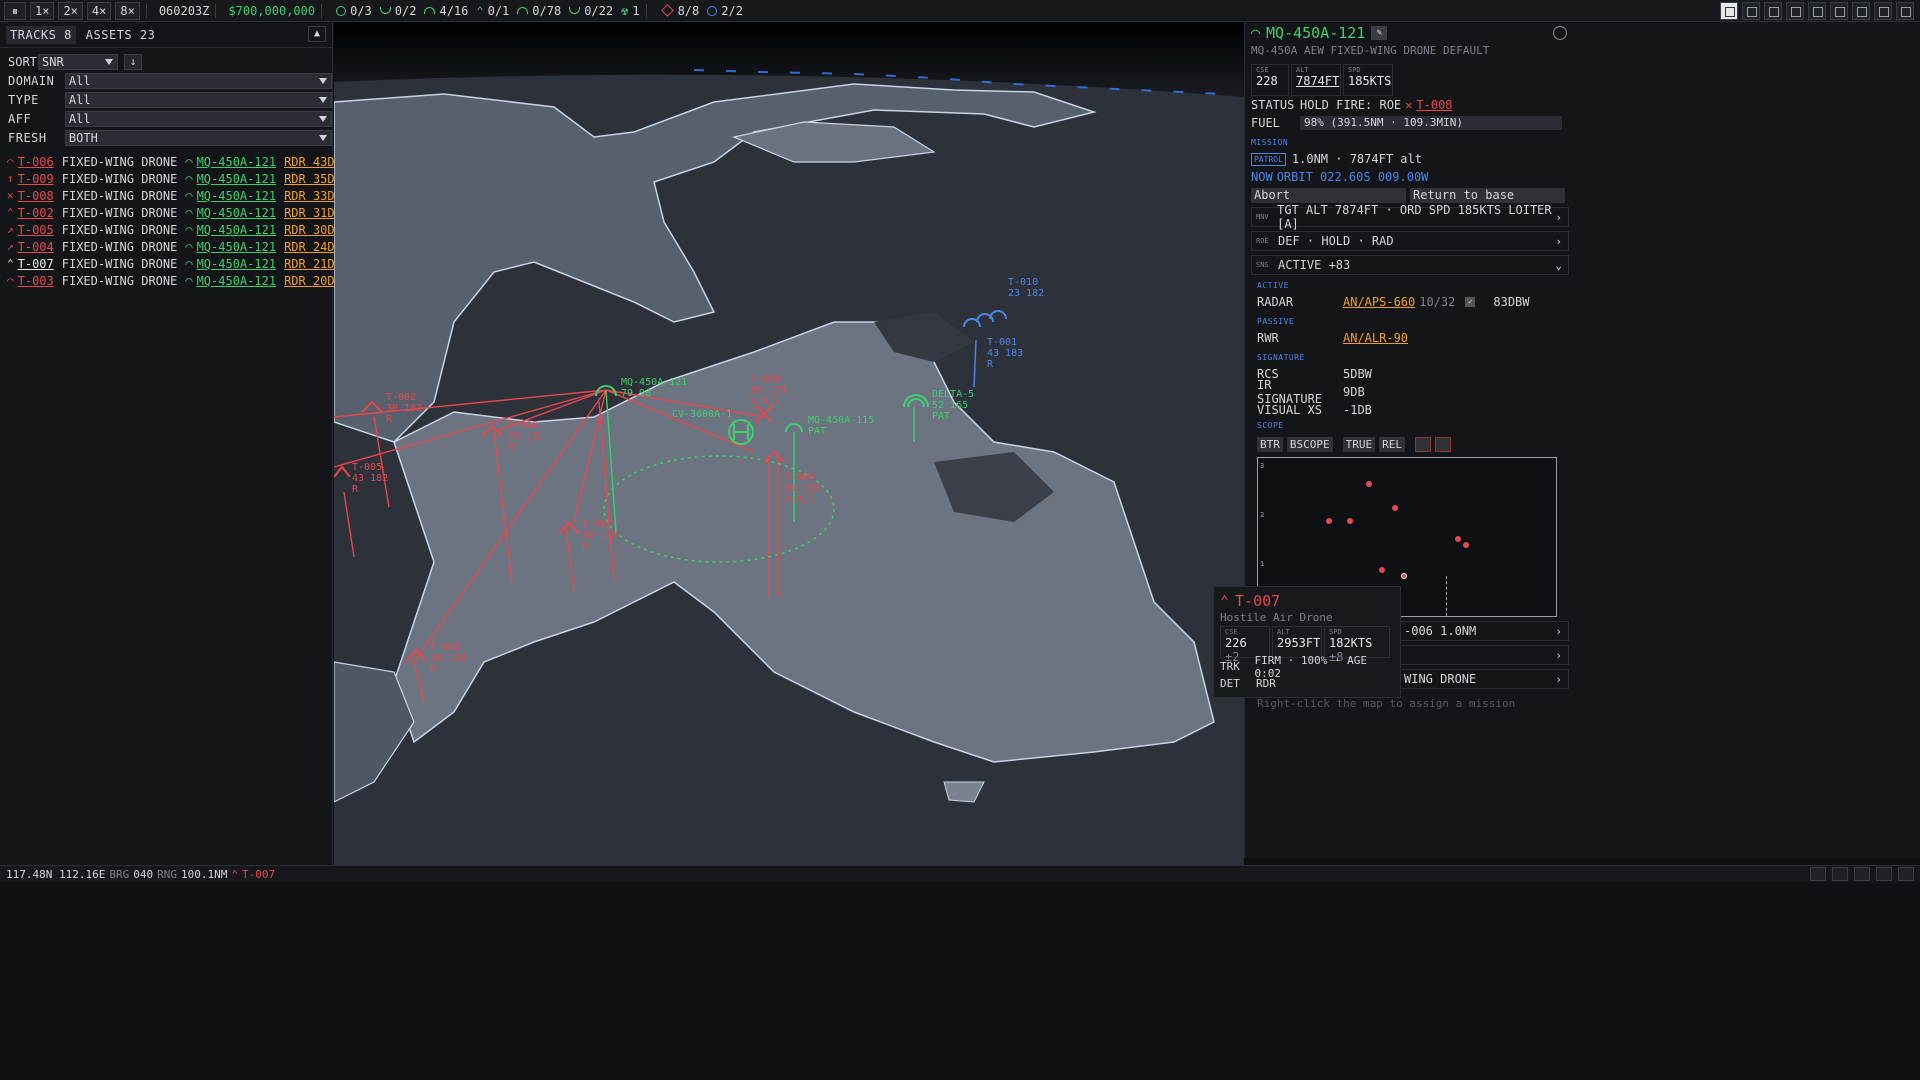  I want to click on mq-450a-121-label: MQ-450A-121 79 98, so click(654, 388).